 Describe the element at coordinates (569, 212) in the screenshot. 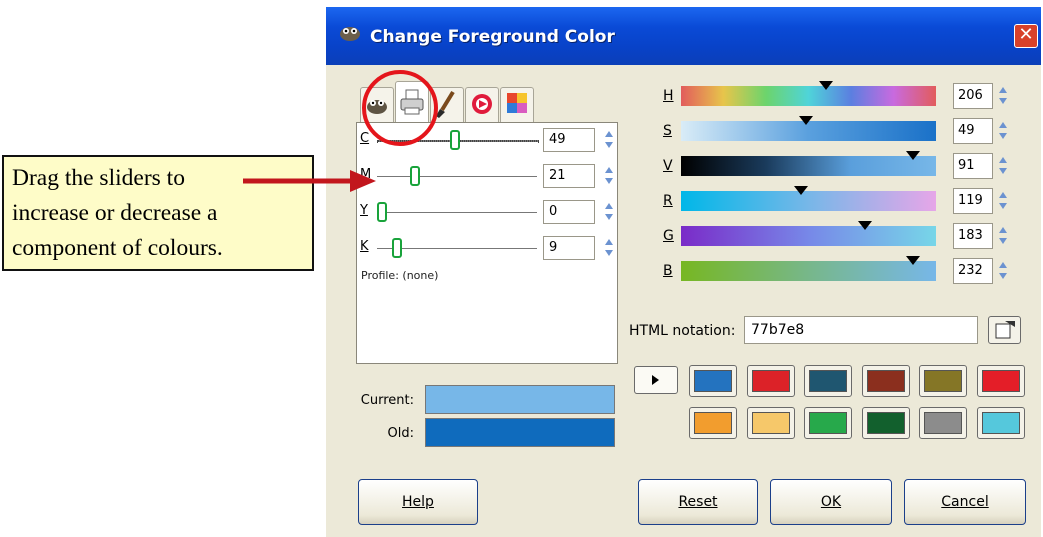

I see `channel-value-input: 0` at that location.